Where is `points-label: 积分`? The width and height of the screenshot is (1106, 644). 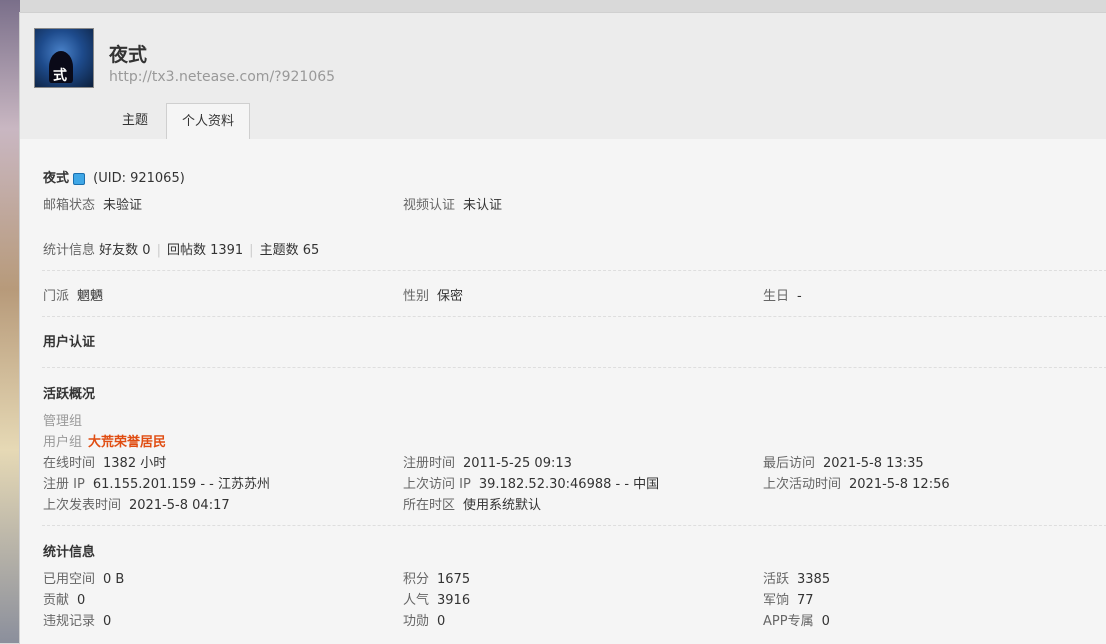 points-label: 积分 is located at coordinates (416, 579).